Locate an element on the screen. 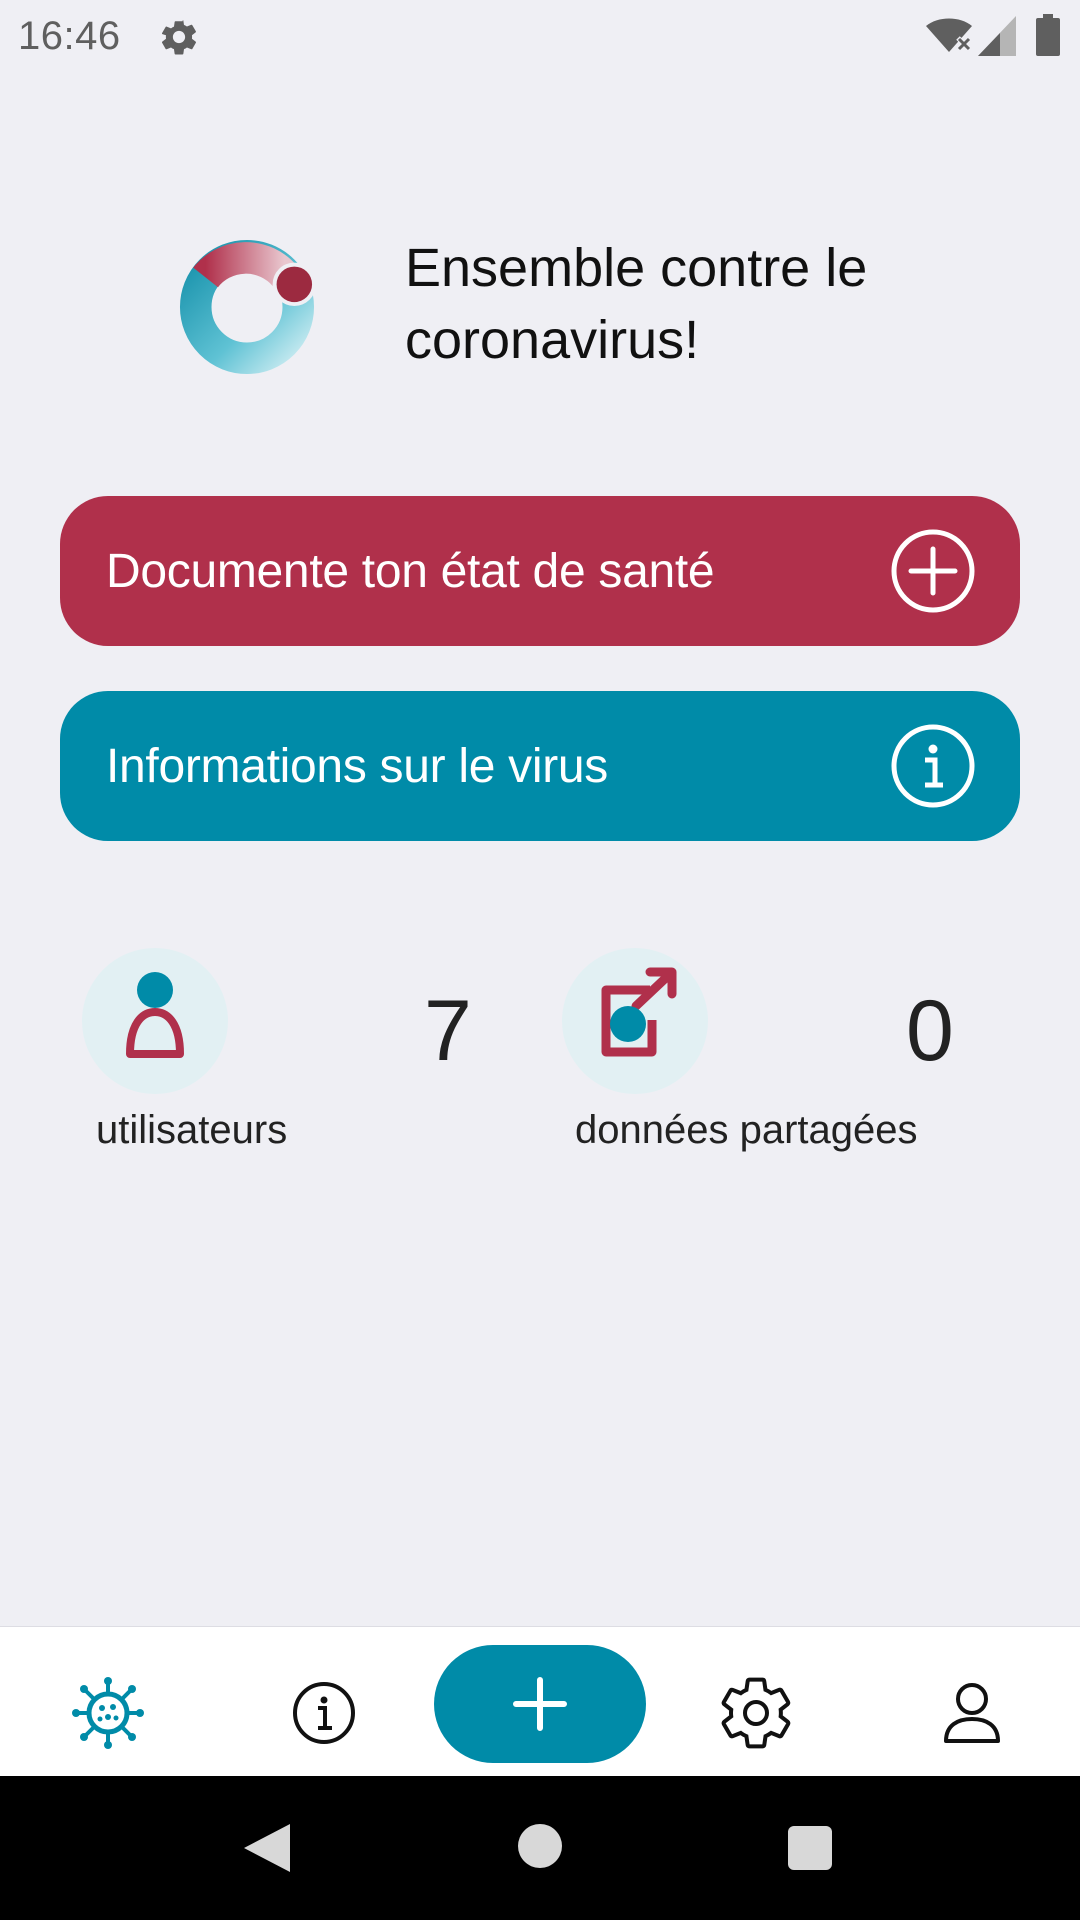  shared-stat-circle is located at coordinates (635, 1021).